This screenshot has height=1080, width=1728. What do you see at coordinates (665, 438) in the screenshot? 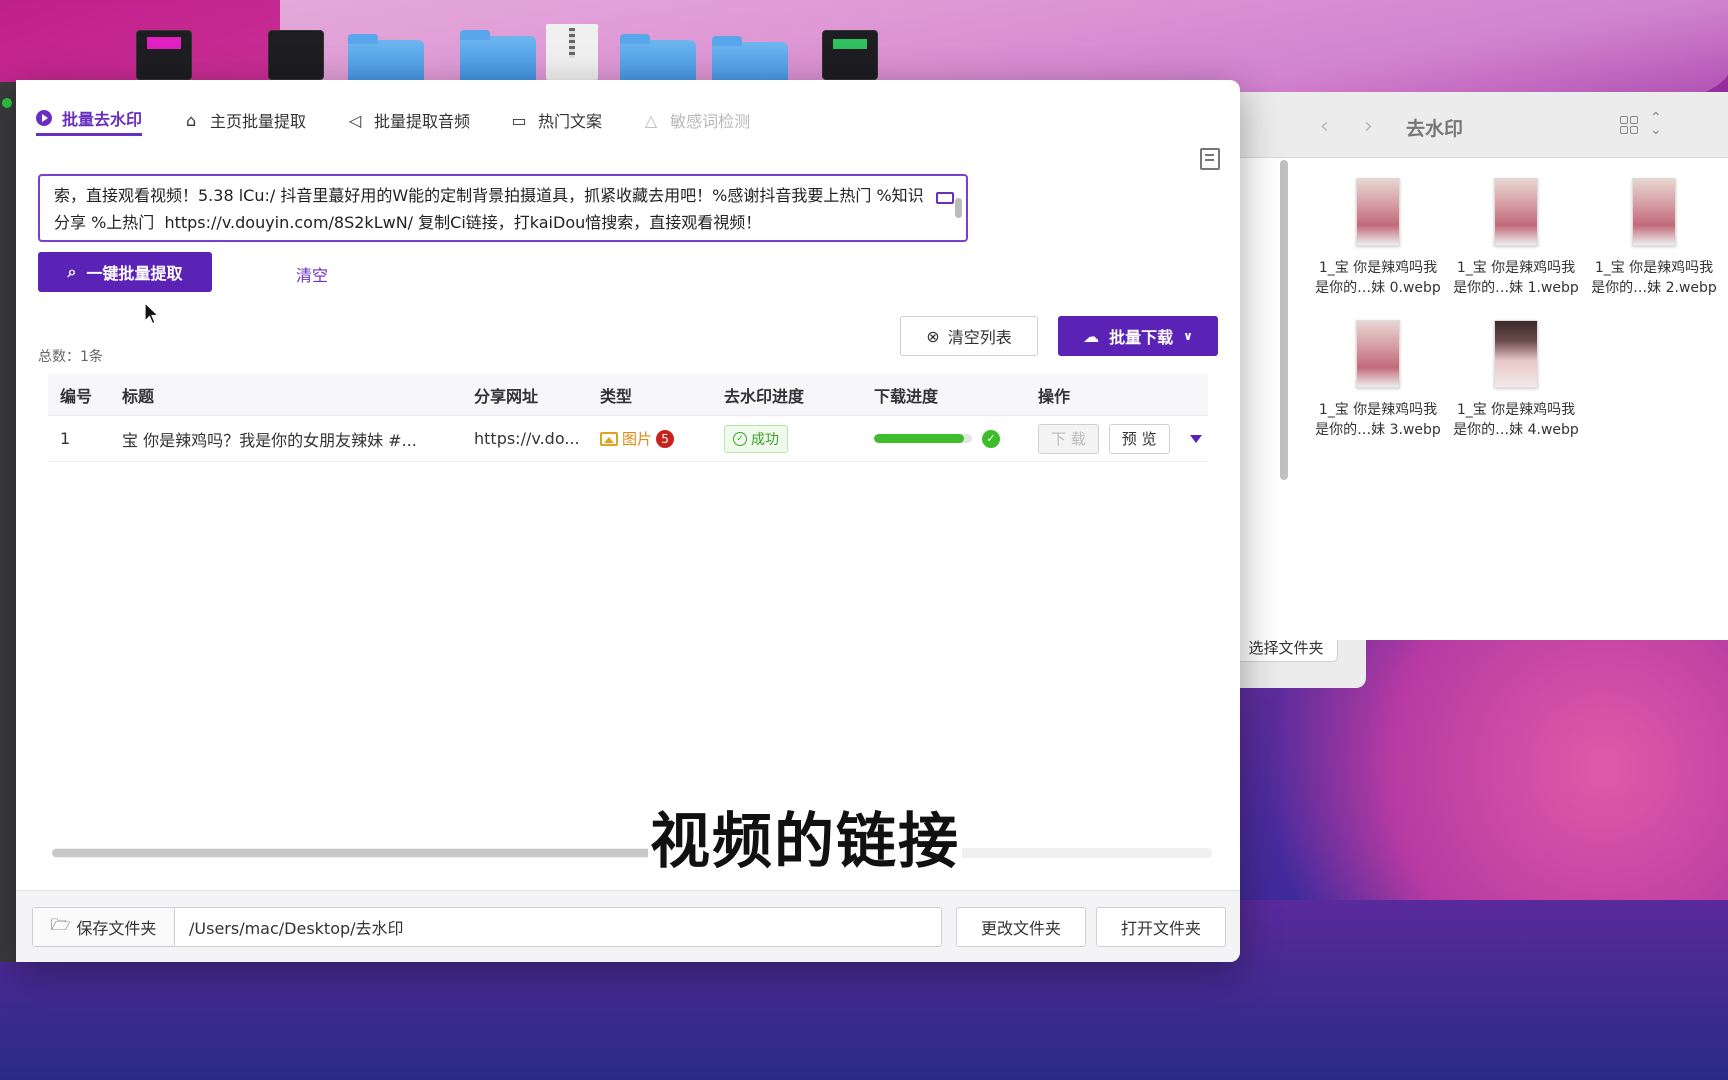
I see `count-badge: 5` at bounding box center [665, 438].